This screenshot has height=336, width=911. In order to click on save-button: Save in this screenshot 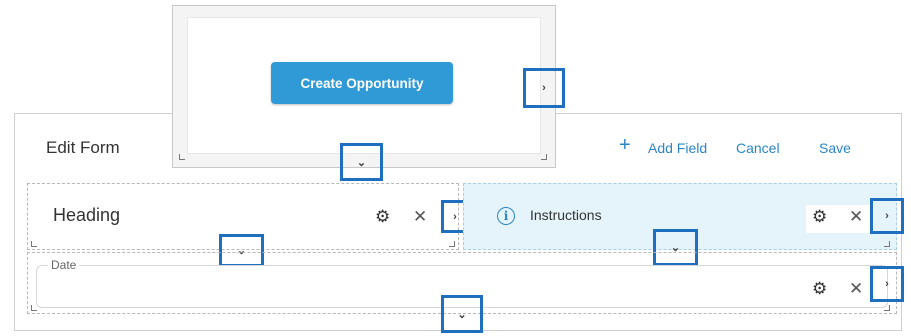, I will do `click(835, 148)`.